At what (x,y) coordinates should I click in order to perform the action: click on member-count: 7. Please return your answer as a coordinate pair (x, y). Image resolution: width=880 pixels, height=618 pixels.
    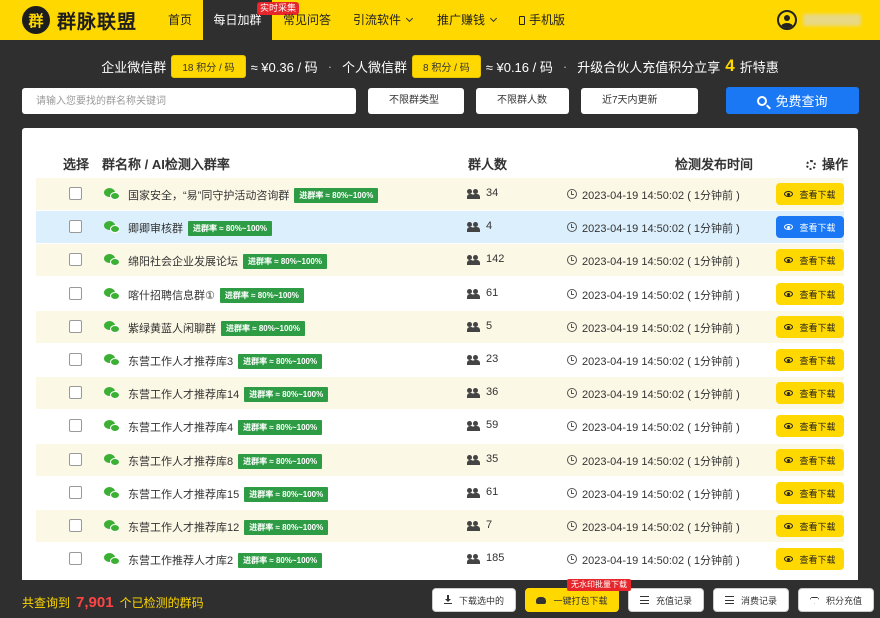
    Looking at the image, I should click on (489, 525).